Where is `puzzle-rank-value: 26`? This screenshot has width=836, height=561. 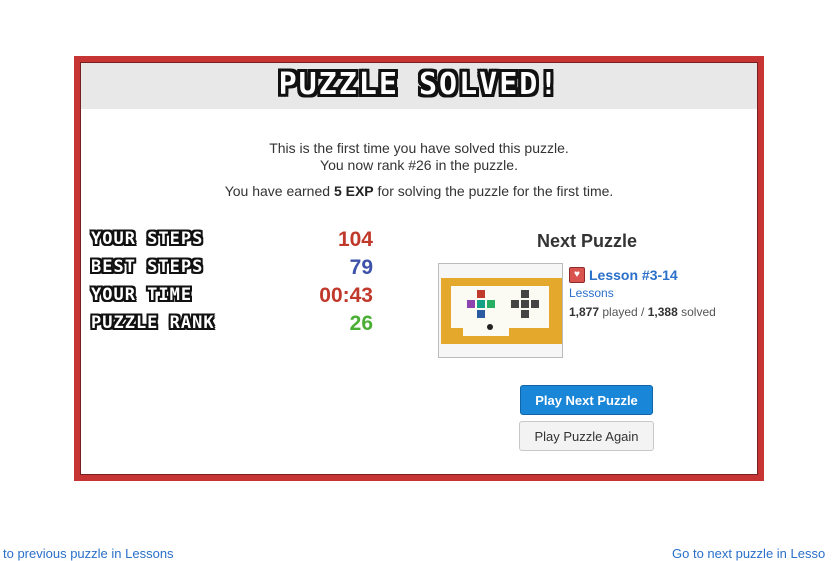 puzzle-rank-value: 26 is located at coordinates (361, 323).